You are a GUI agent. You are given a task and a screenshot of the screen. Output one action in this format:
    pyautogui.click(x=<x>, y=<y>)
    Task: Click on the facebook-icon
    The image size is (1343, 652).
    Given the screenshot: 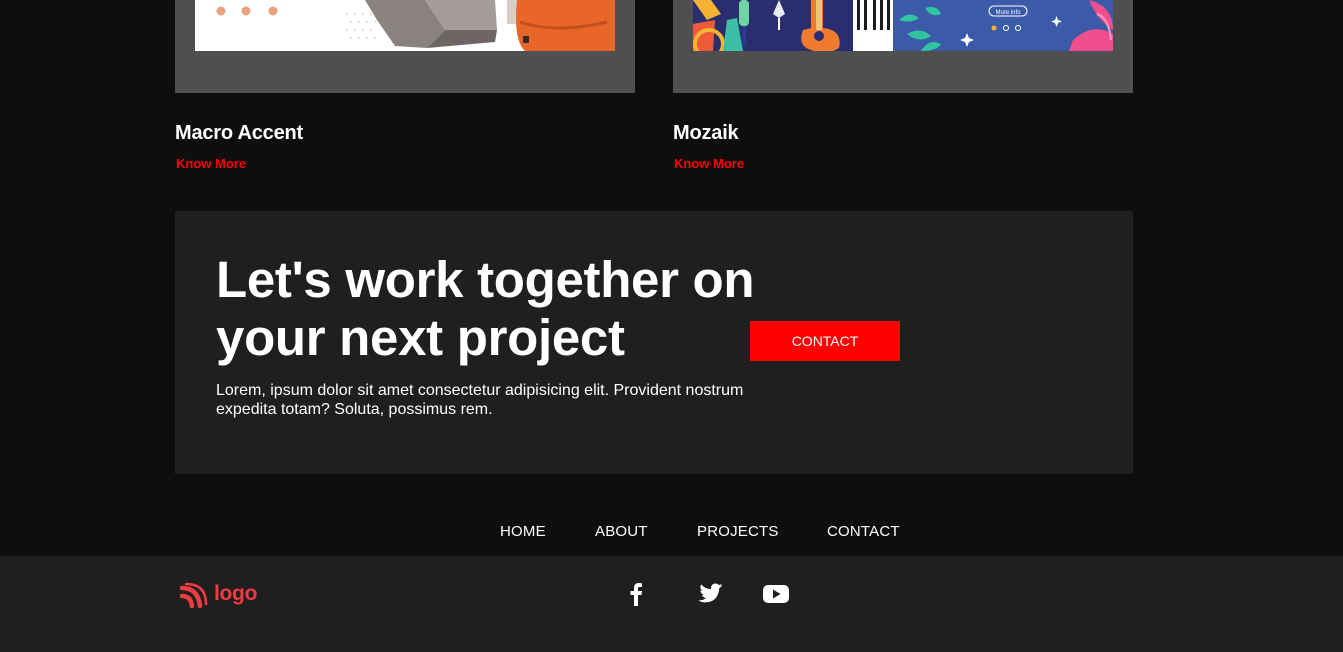 What is the action you would take?
    pyautogui.click(x=636, y=594)
    